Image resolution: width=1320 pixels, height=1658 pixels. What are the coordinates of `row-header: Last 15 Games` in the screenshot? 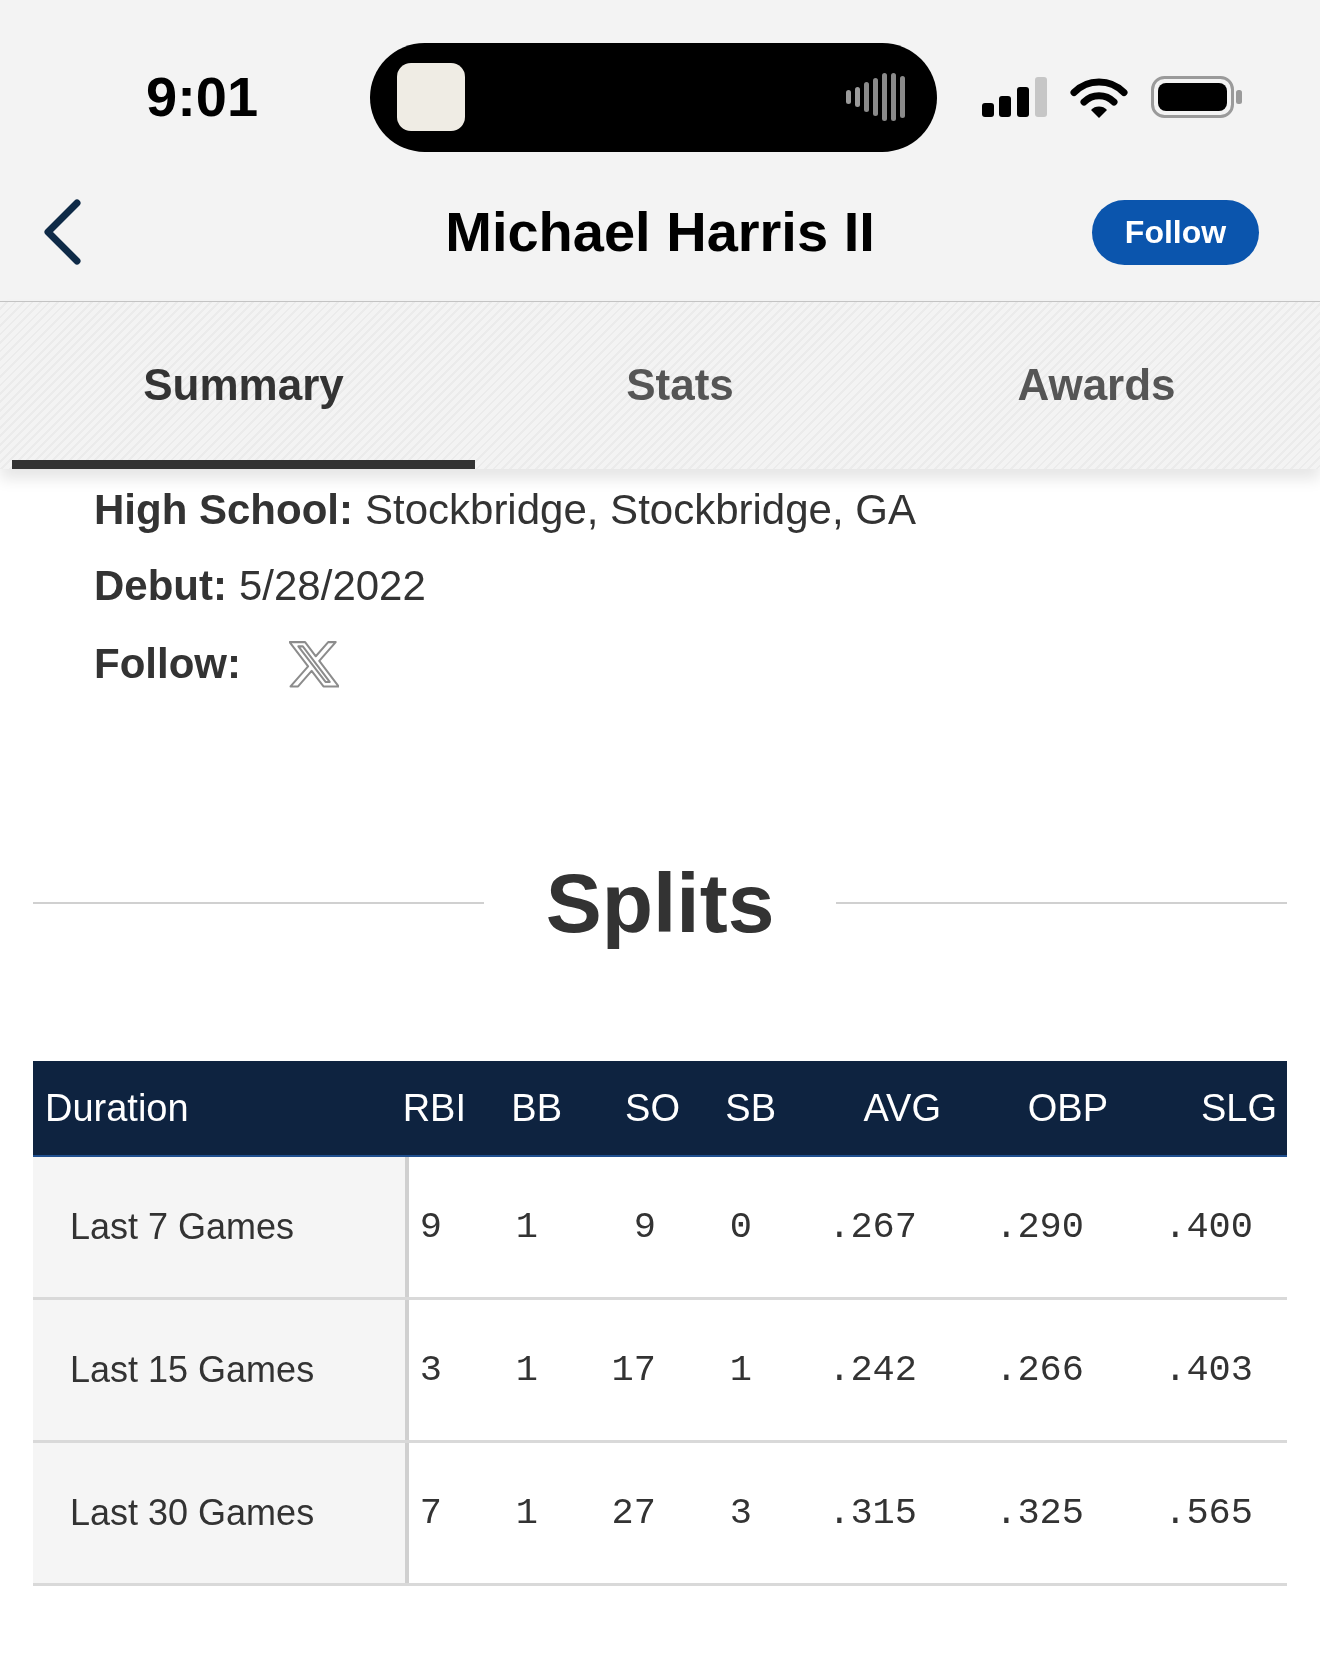 It's located at (221, 1370).